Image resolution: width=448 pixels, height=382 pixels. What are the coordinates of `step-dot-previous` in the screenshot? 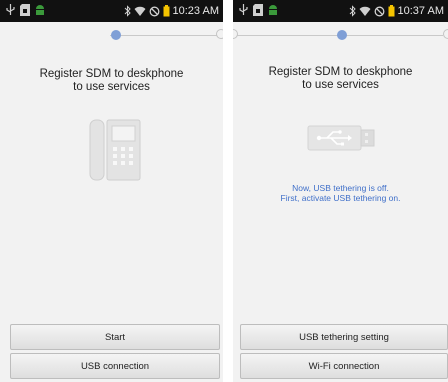 It's located at (235, 34).